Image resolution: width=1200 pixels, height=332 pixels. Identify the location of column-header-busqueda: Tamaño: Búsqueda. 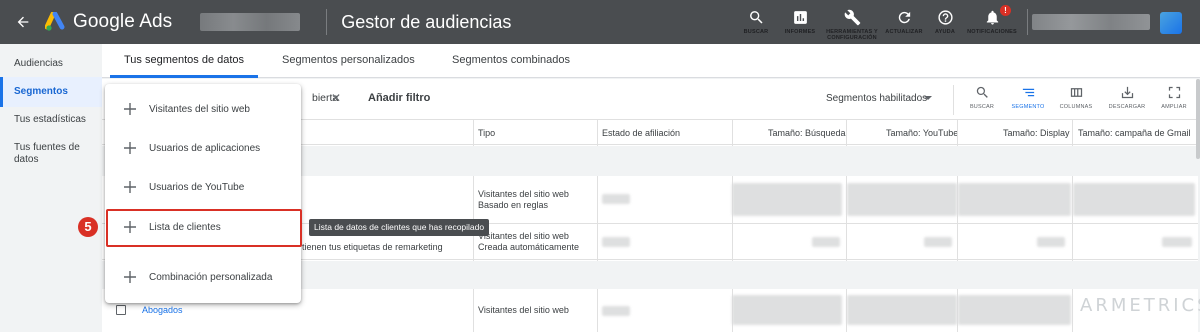
(807, 133).